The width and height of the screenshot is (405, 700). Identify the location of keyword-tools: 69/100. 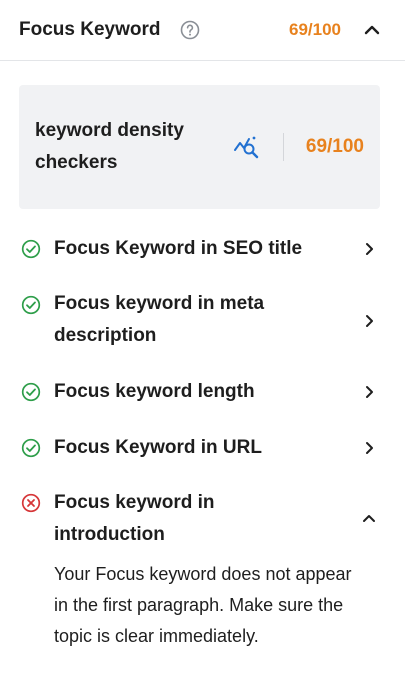
(298, 147).